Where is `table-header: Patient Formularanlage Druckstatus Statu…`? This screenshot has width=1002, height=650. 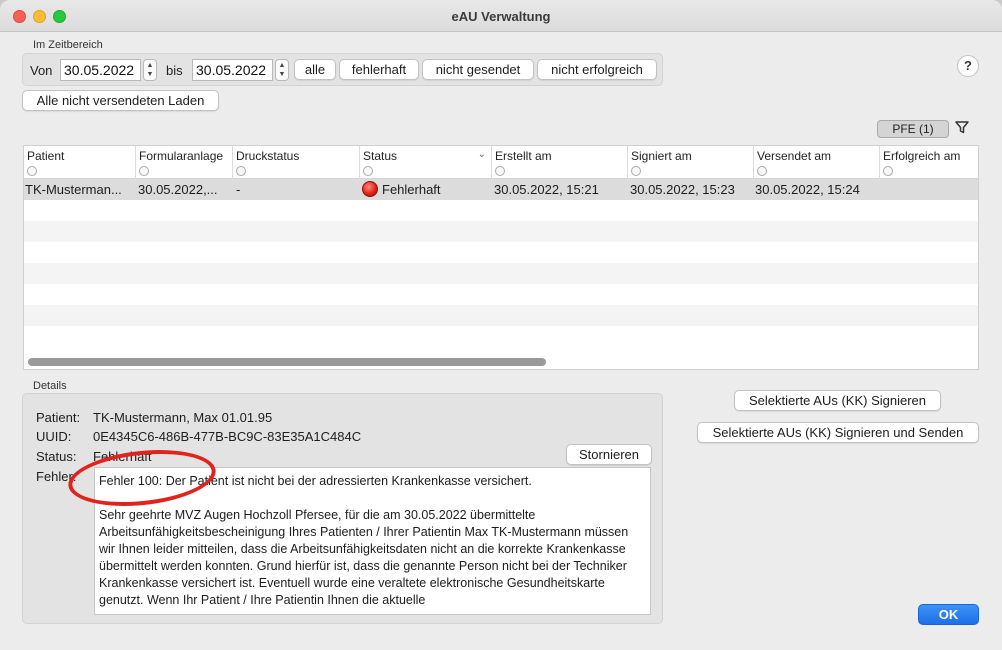 table-header: Patient Formularanlage Druckstatus Statu… is located at coordinates (501, 162).